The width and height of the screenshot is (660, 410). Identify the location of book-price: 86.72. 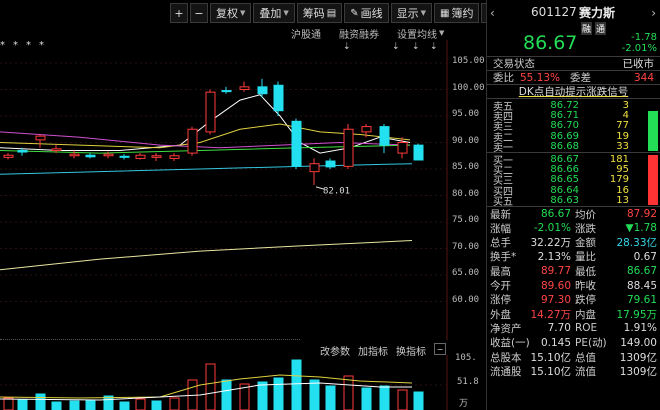
(564, 105).